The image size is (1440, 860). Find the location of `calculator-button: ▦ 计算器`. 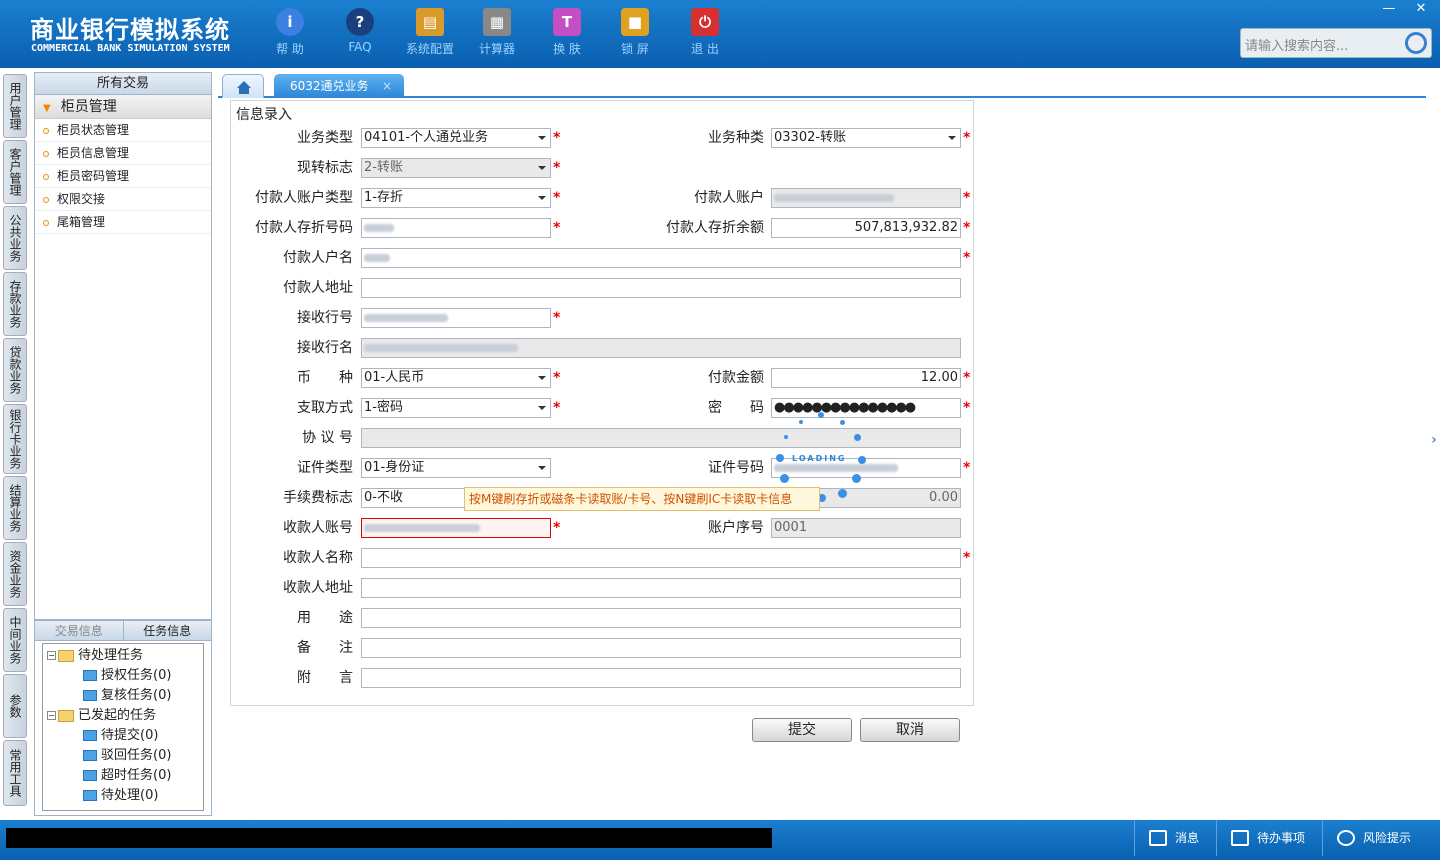

calculator-button: ▦ 计算器 is located at coordinates (497, 32).